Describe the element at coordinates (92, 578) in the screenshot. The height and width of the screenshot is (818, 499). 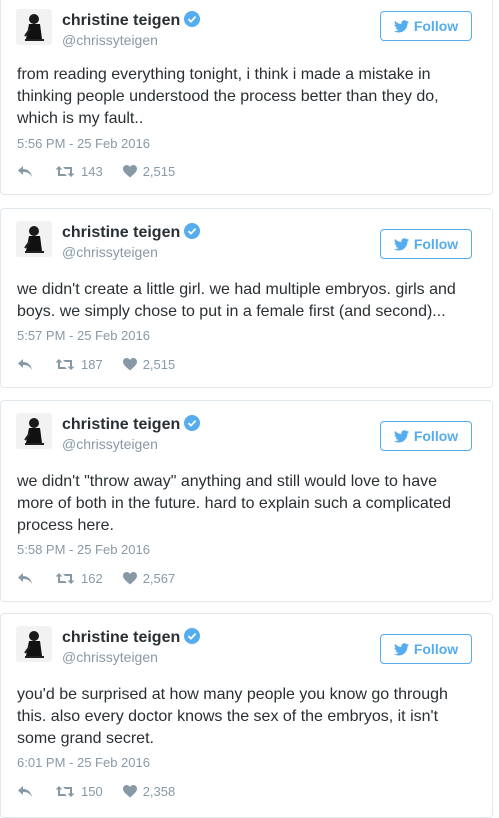
I see `retweet-count: 162` at that location.